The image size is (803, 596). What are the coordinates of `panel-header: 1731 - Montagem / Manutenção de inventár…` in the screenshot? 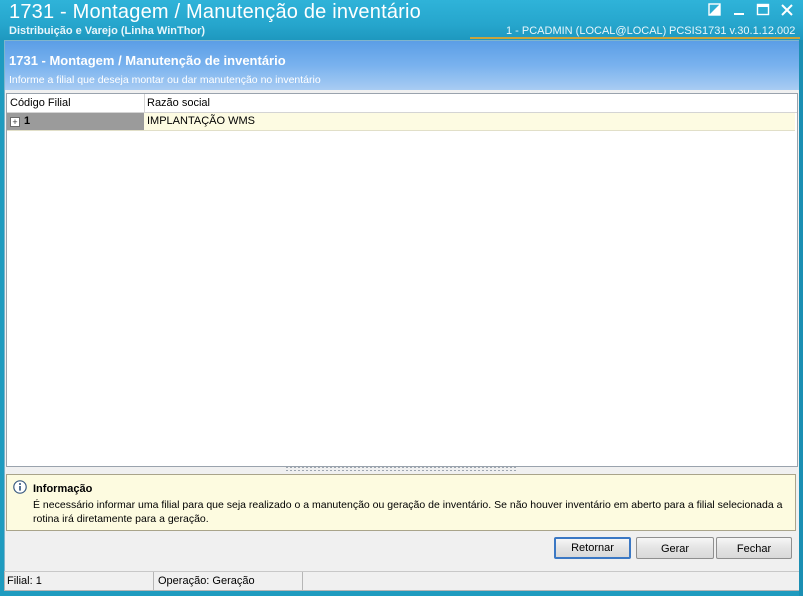 It's located at (402, 65).